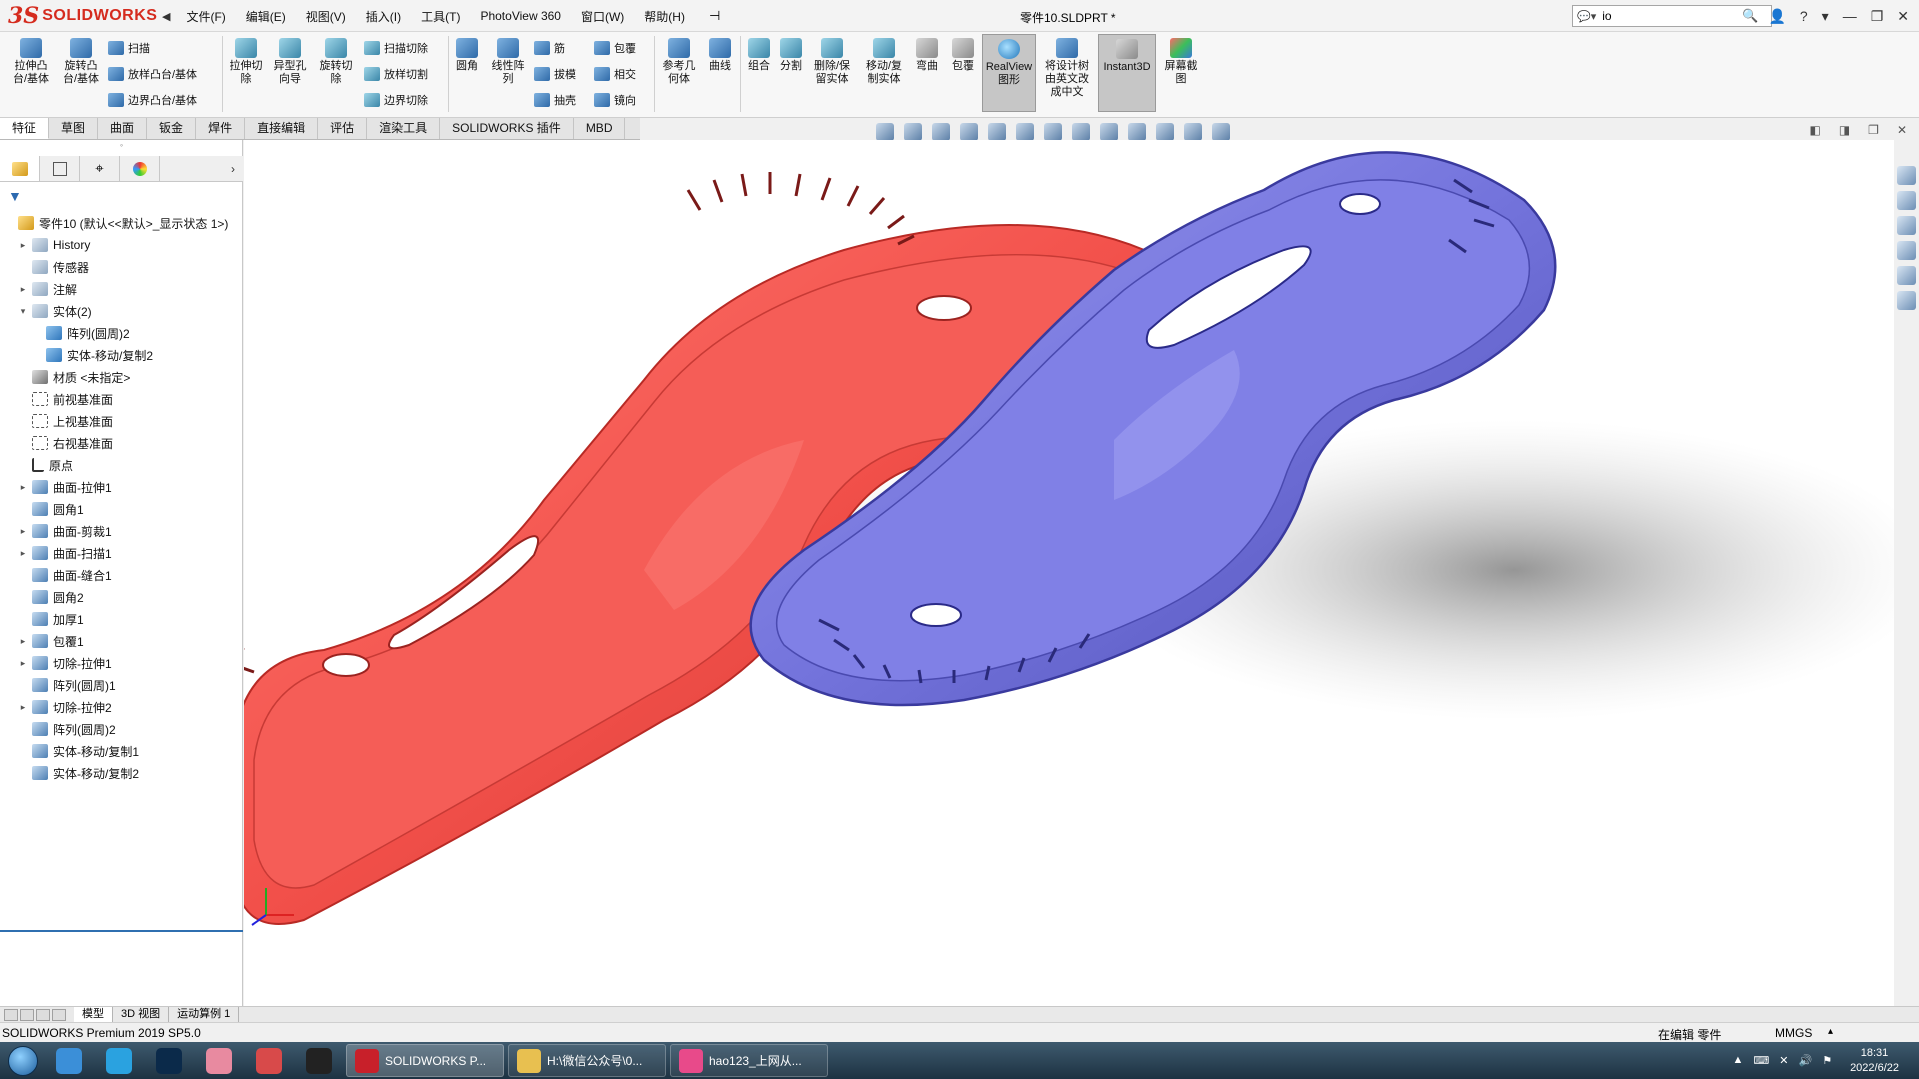 The width and height of the screenshot is (1919, 1079). Describe the element at coordinates (1586, 16) in the screenshot. I see `search-commands-icon: 💬▾` at that location.